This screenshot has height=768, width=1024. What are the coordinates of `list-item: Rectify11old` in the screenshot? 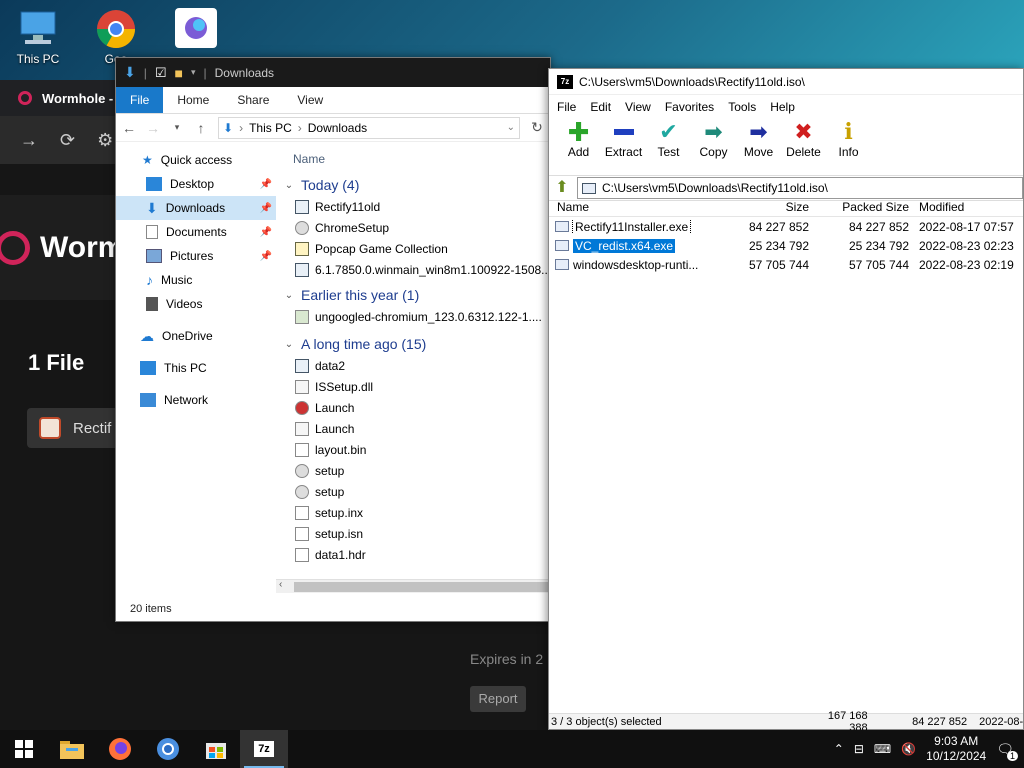 It's located at (415, 206).